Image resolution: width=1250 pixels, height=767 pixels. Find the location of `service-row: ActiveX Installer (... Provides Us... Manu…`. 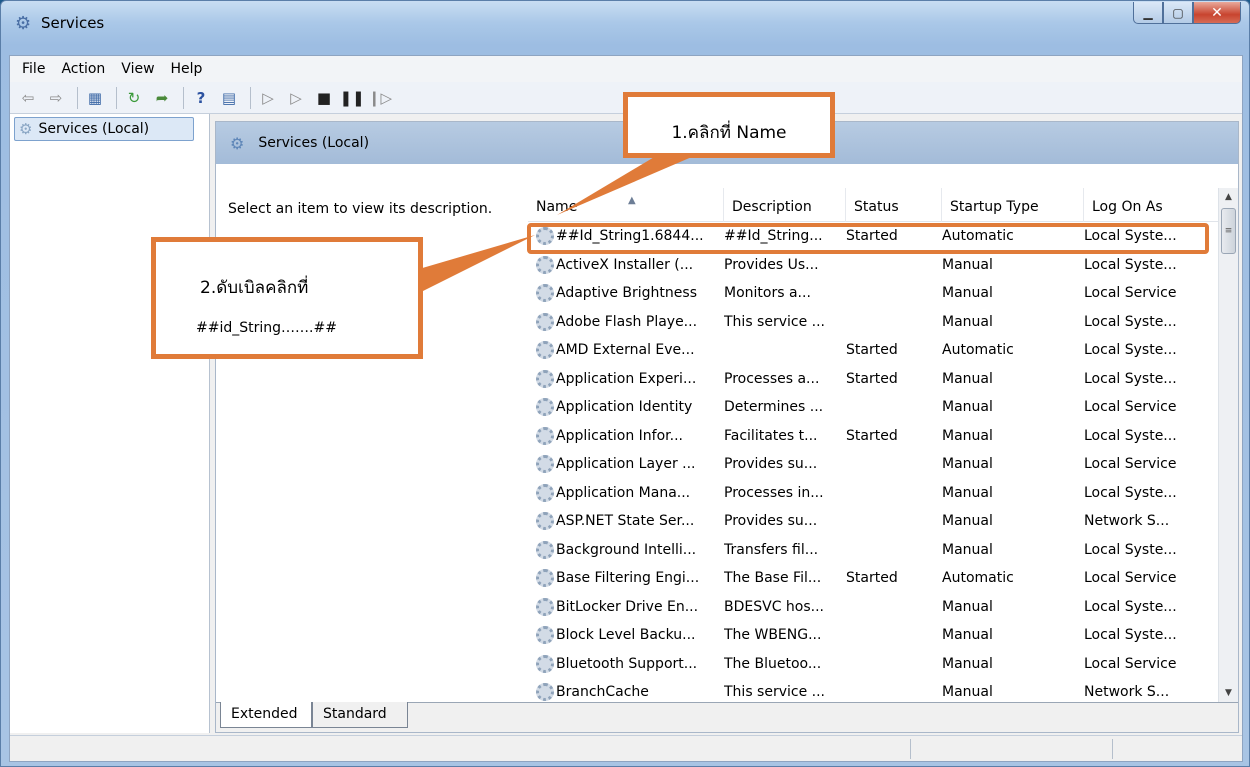

service-row: ActiveX Installer (... Provides Us... Manu… is located at coordinates (873, 265).